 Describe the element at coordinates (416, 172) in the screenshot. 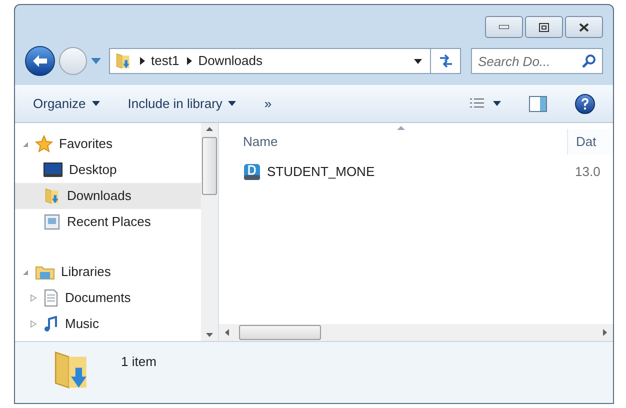

I see `file-row: STUDENT_MONE 13.0` at that location.